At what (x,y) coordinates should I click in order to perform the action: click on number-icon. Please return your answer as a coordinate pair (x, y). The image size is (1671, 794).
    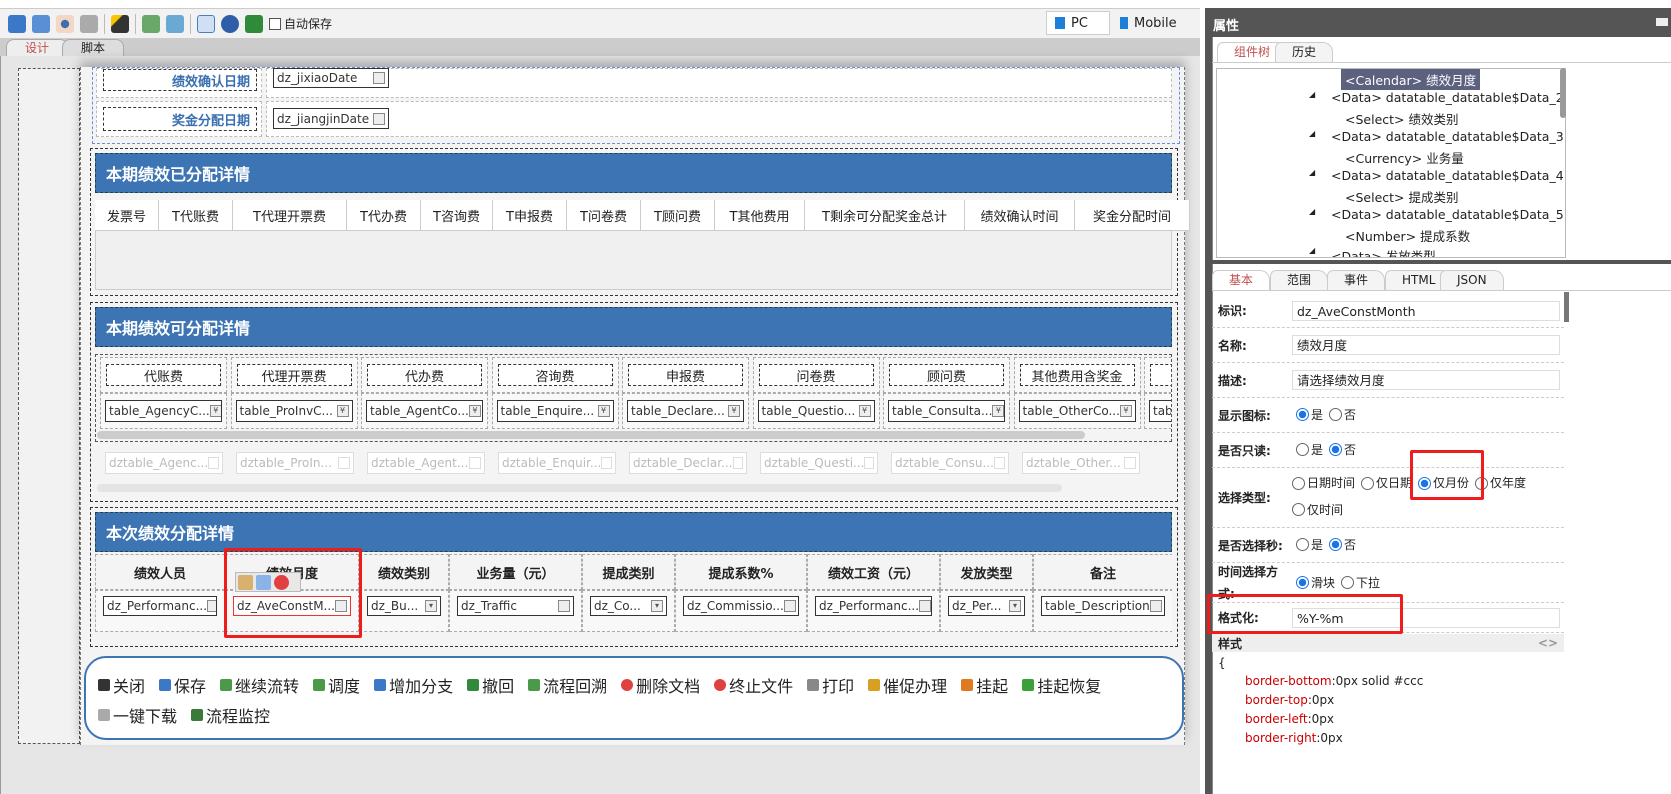
    Looking at the image, I should click on (789, 606).